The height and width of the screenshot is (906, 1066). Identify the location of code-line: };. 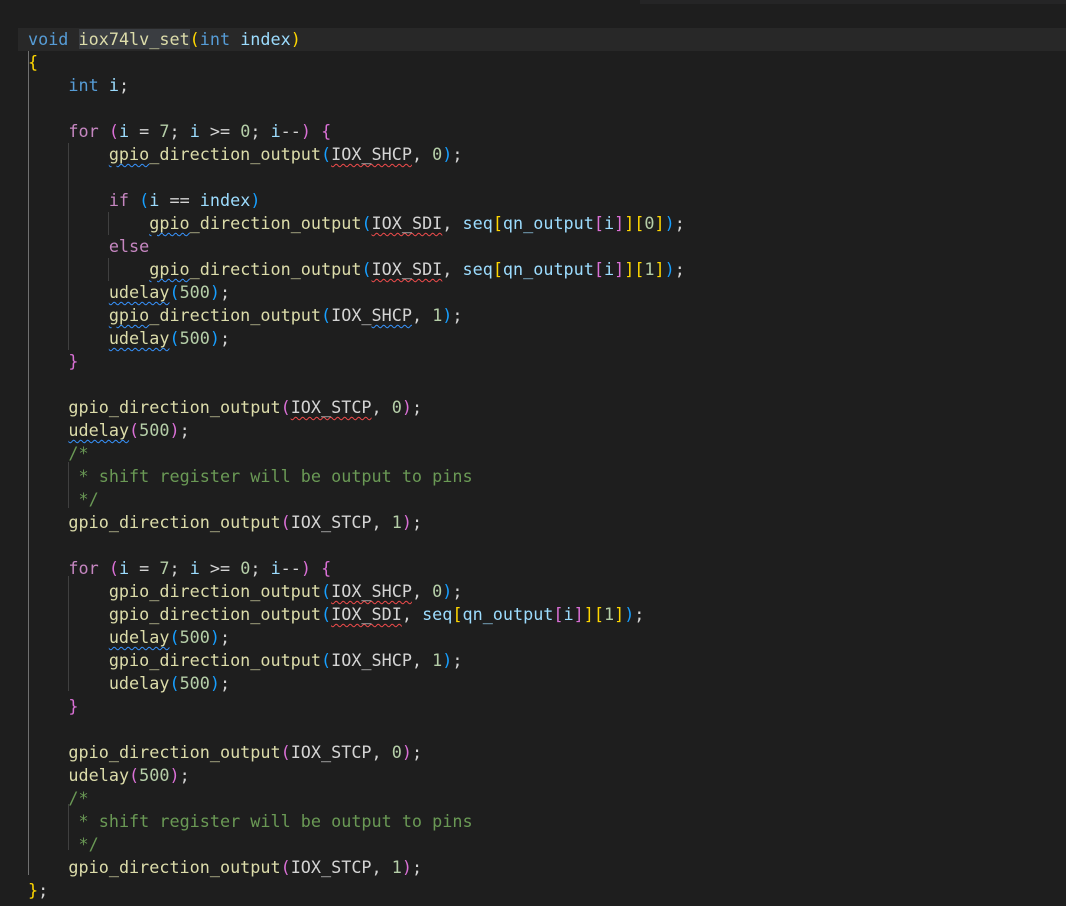
(38, 890).